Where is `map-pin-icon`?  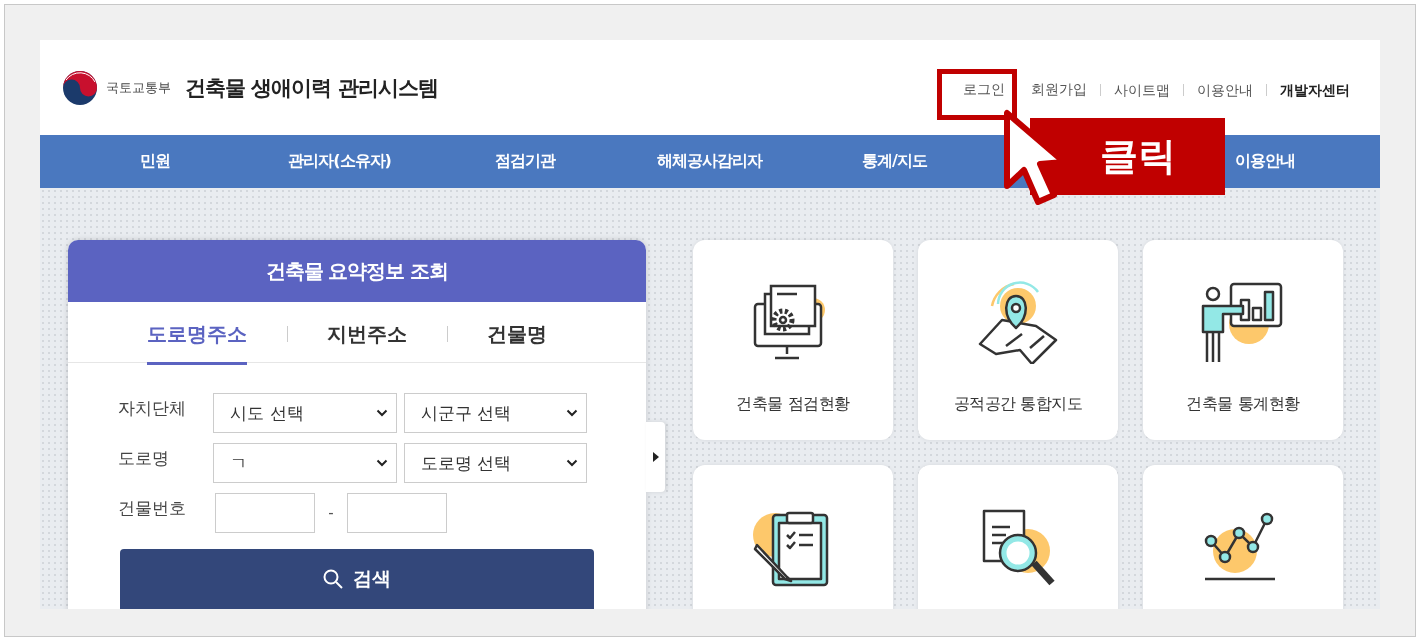 map-pin-icon is located at coordinates (1018, 322).